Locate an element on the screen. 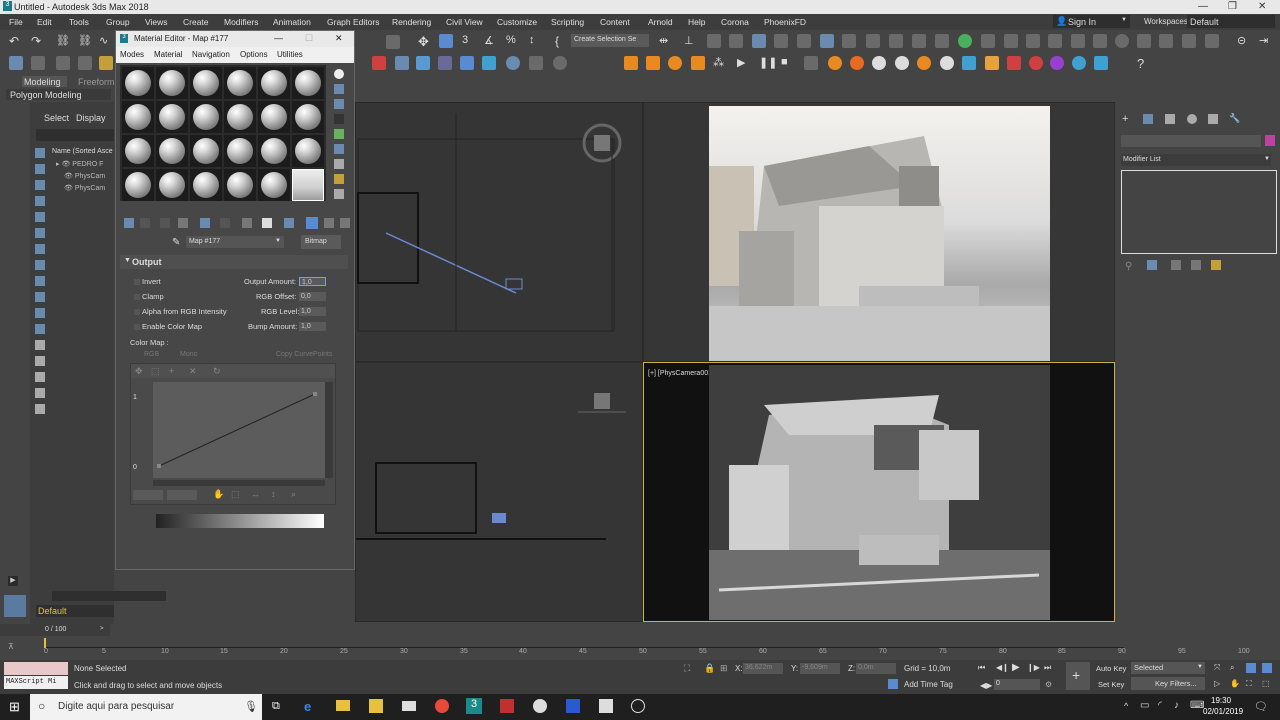 The height and width of the screenshot is (720, 1280). go-forward-icon is located at coordinates (345, 223).